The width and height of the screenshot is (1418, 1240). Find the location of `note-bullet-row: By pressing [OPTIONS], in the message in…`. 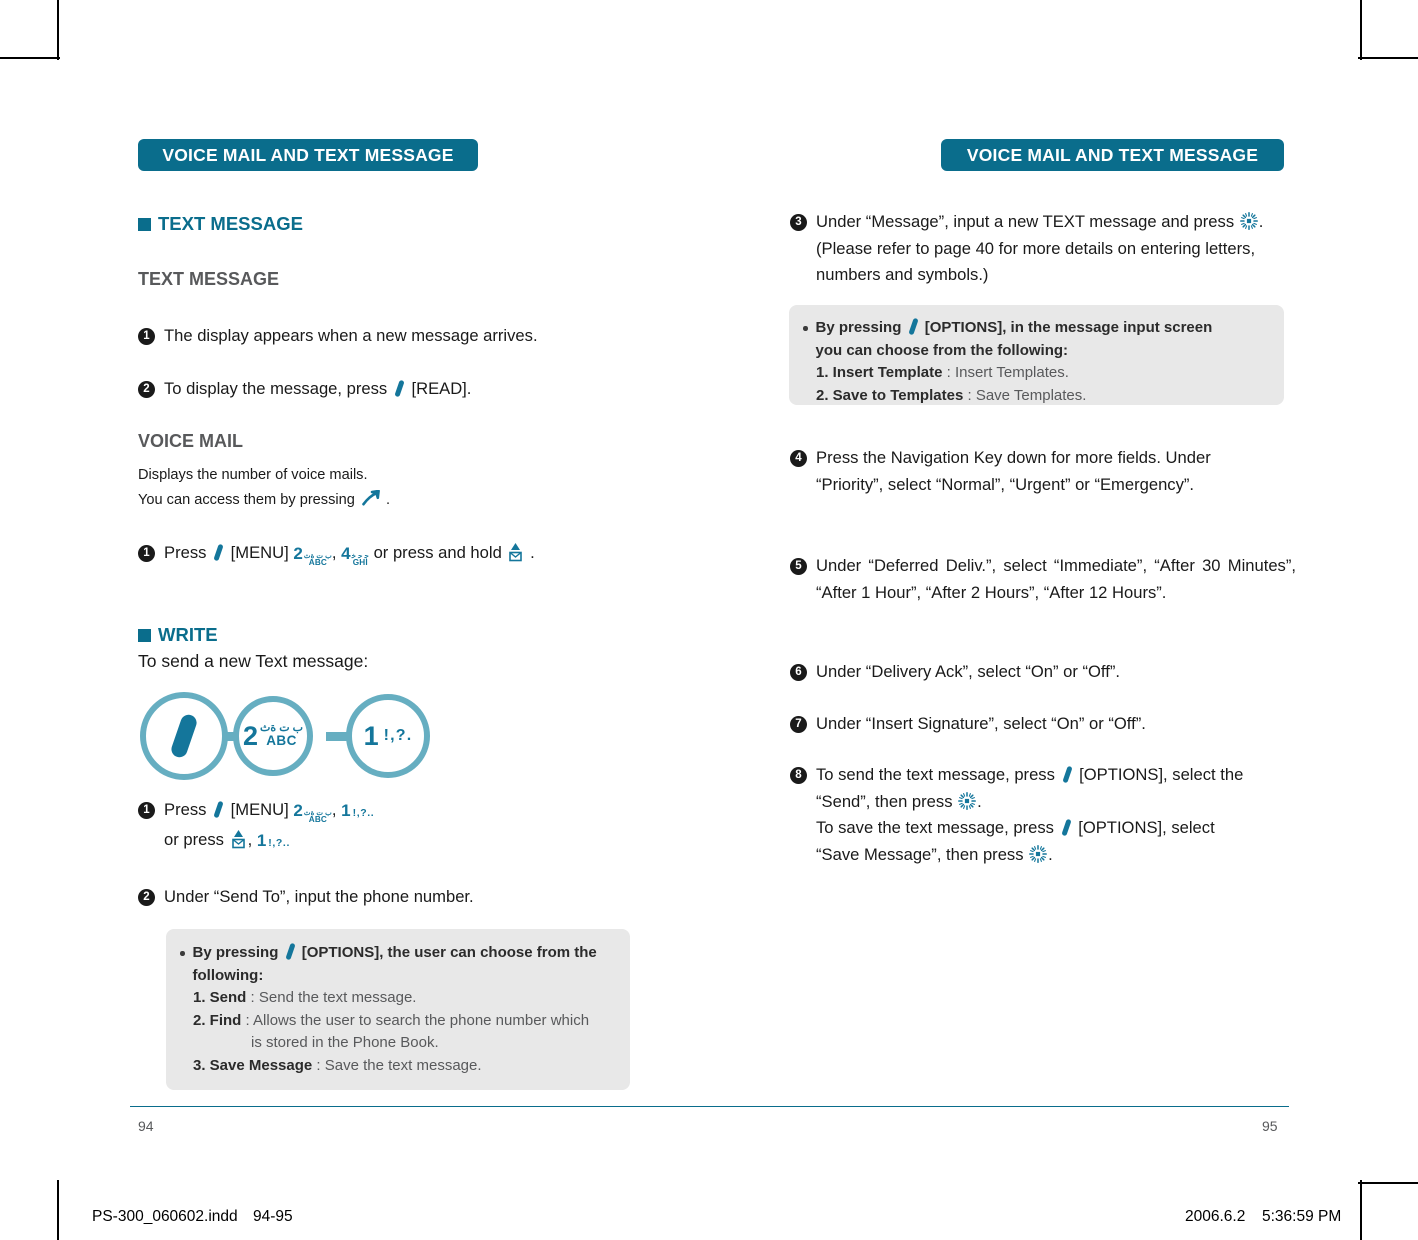

note-bullet-row: By pressing [OPTIONS], in the message in… is located at coordinates (1035, 339).